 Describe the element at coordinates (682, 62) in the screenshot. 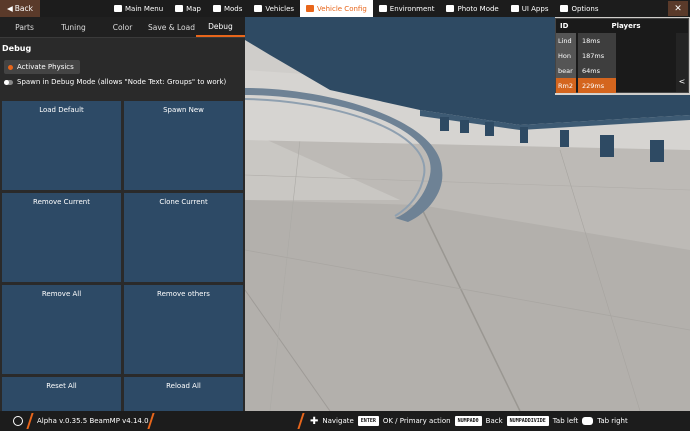

I see `collapse-player-list-button: <` at that location.